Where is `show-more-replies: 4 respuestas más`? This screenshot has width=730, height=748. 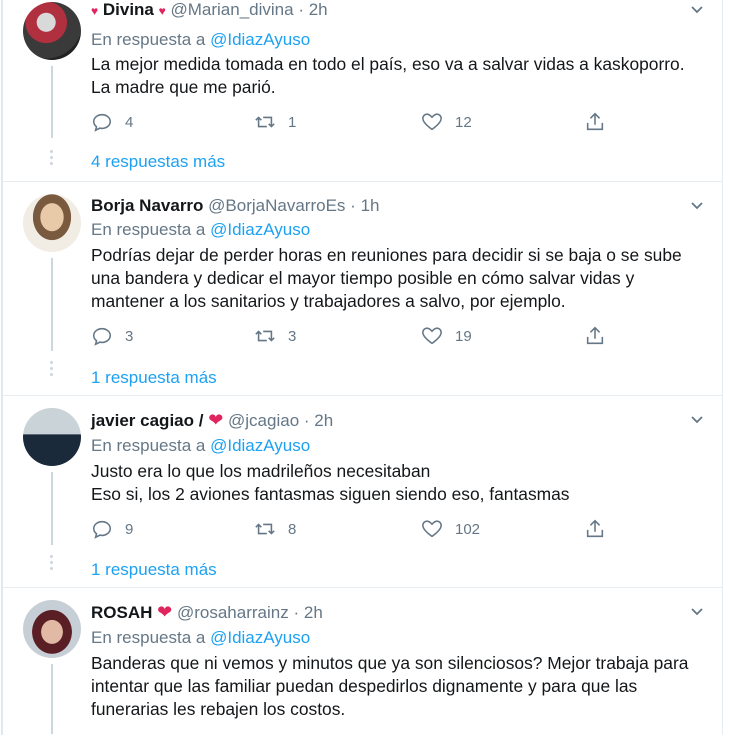
show-more-replies: 4 respuestas más is located at coordinates (158, 162).